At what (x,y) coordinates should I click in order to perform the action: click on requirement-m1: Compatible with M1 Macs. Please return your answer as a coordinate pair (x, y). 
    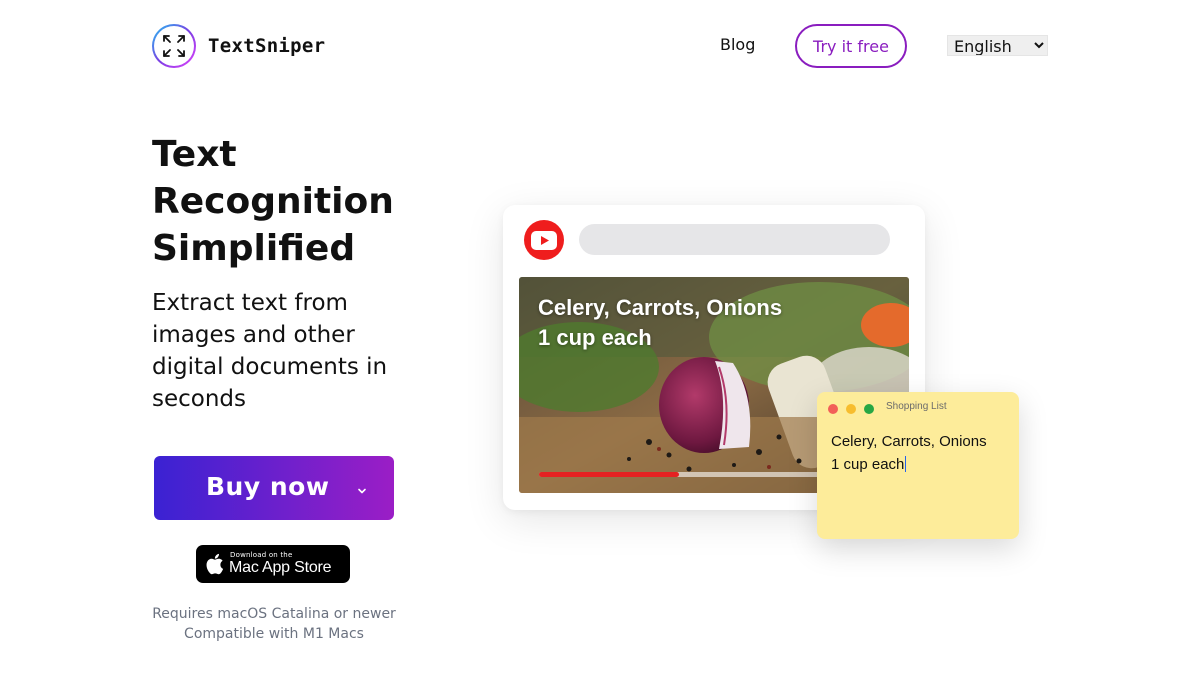
    Looking at the image, I should click on (274, 634).